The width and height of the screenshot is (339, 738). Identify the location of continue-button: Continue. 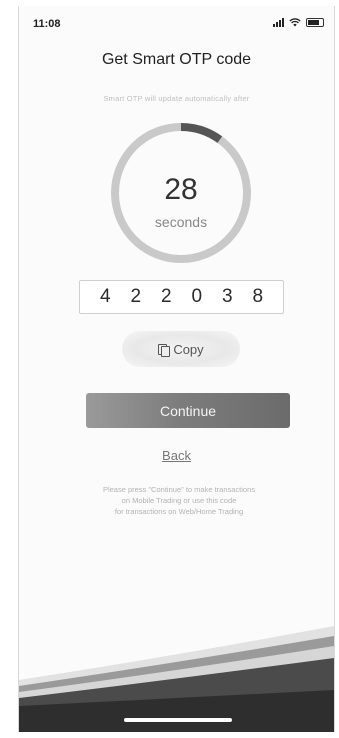
(188, 410).